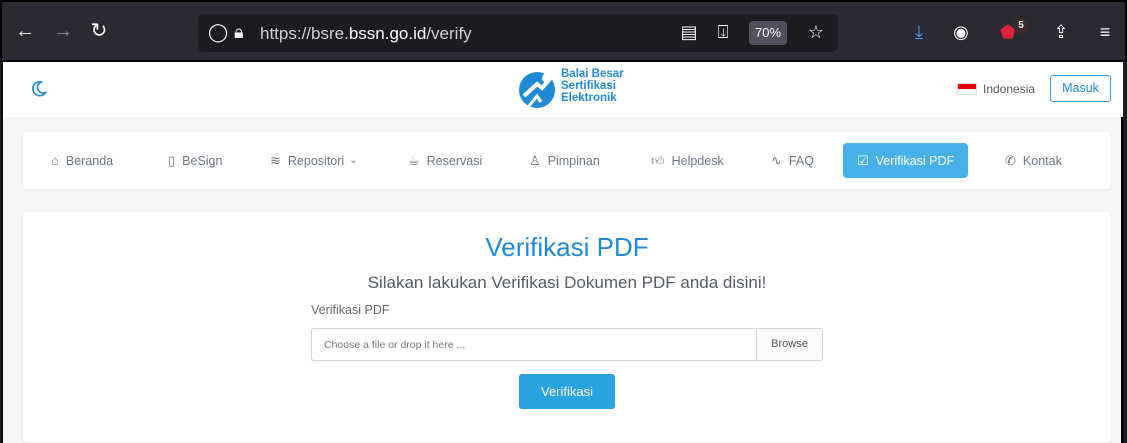  Describe the element at coordinates (537, 90) in the screenshot. I see `logo-icon` at that location.